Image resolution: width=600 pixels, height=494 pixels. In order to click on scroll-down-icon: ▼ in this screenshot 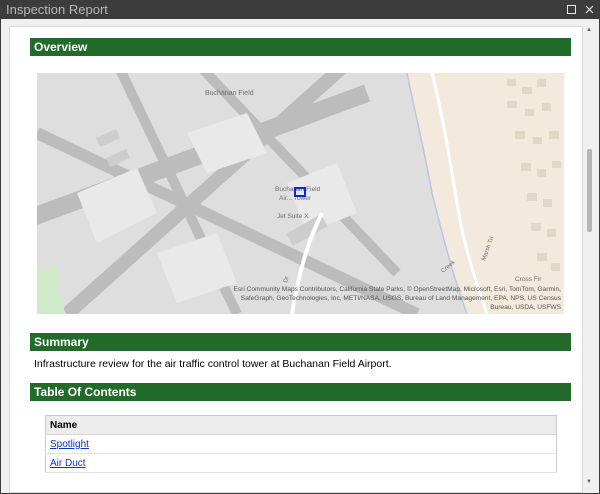, I will do `click(589, 482)`.